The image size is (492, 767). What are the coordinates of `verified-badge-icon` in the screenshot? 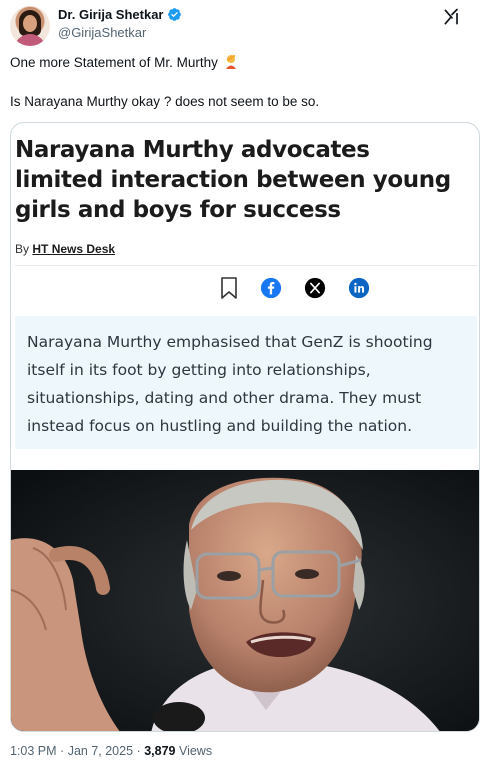 It's located at (174, 14).